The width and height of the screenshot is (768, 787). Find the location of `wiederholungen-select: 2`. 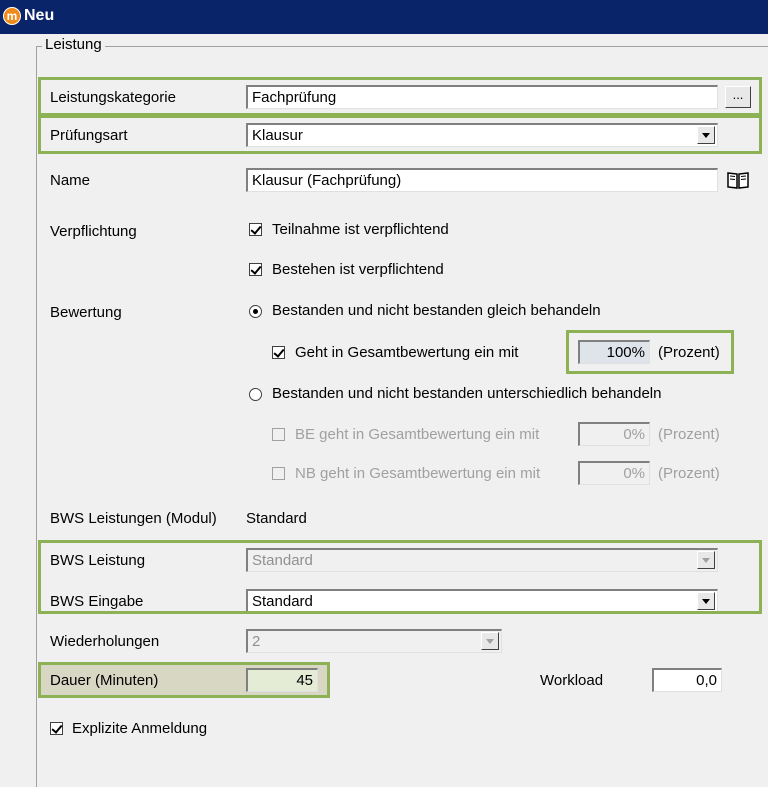

wiederholungen-select: 2 is located at coordinates (374, 641).